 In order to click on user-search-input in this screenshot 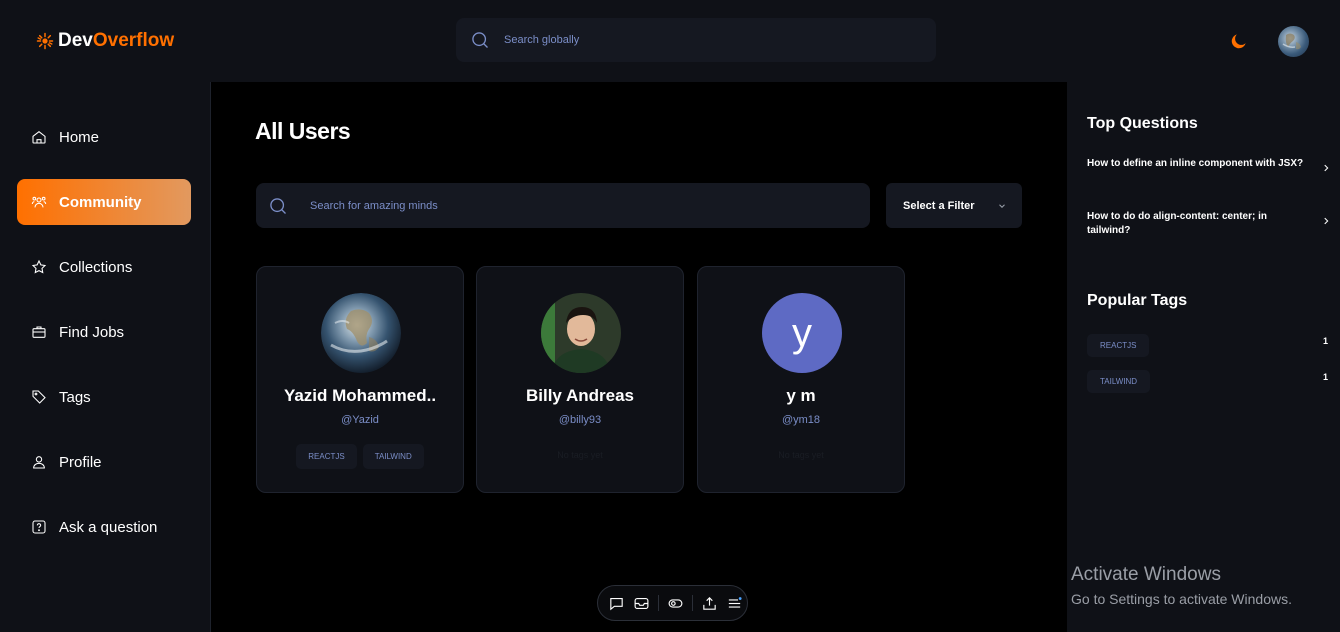, I will do `click(490, 205)`.